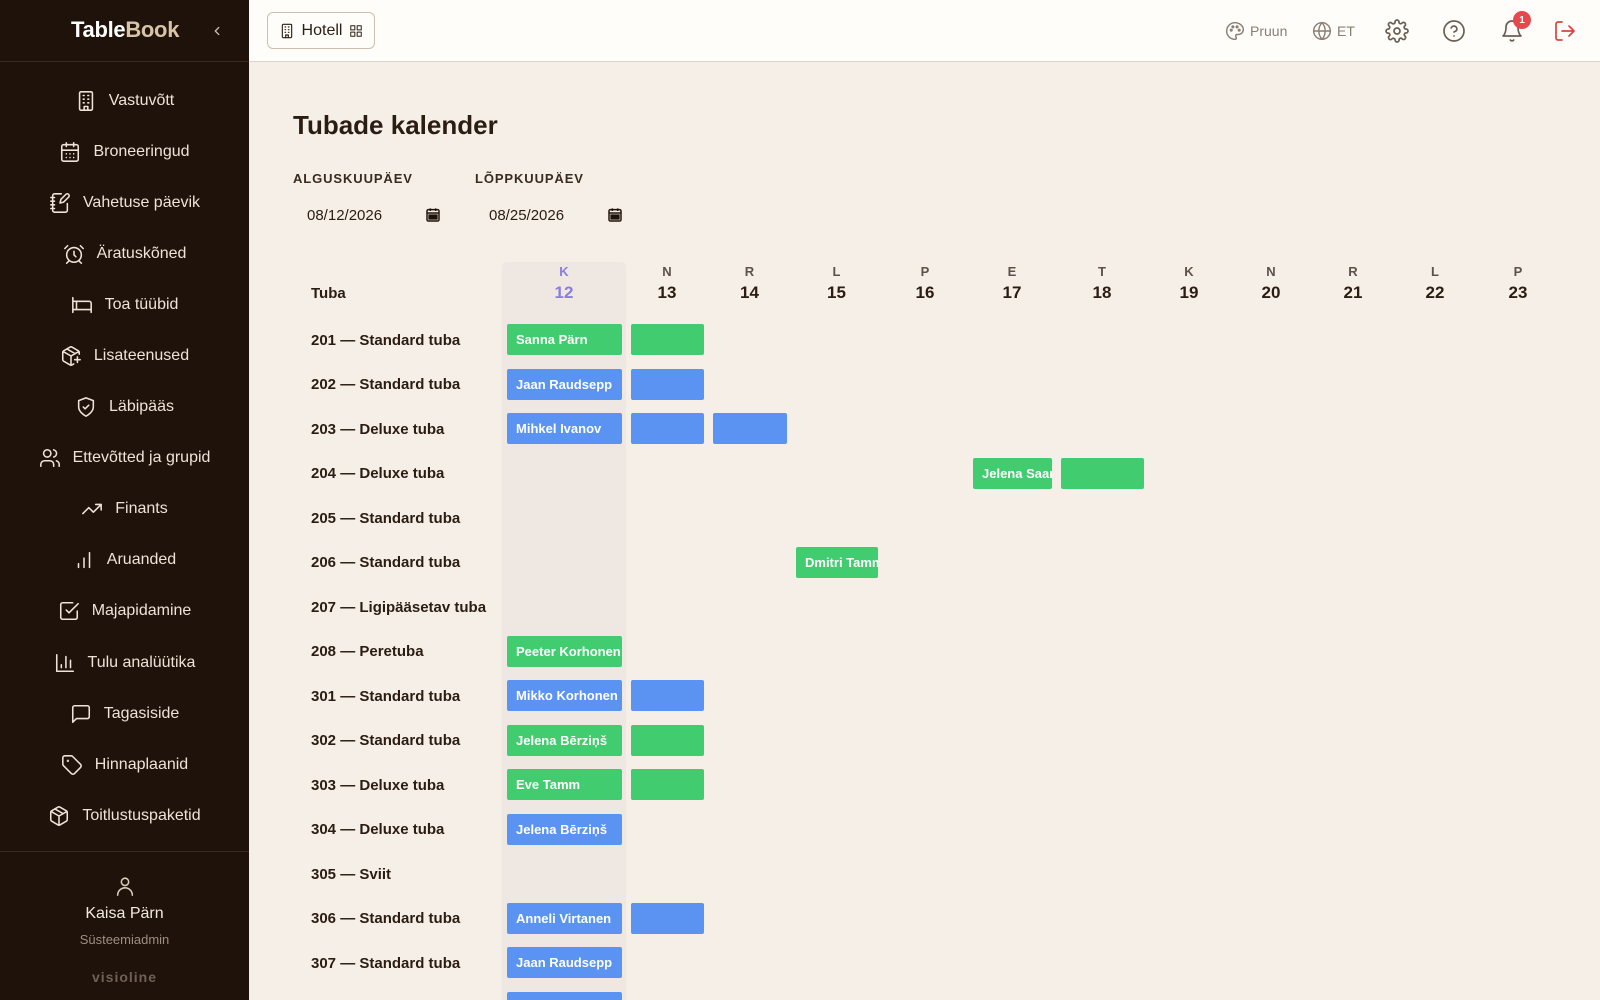 The width and height of the screenshot is (1600, 1000). I want to click on start-date-input: 08/12/2026, so click(368, 215).